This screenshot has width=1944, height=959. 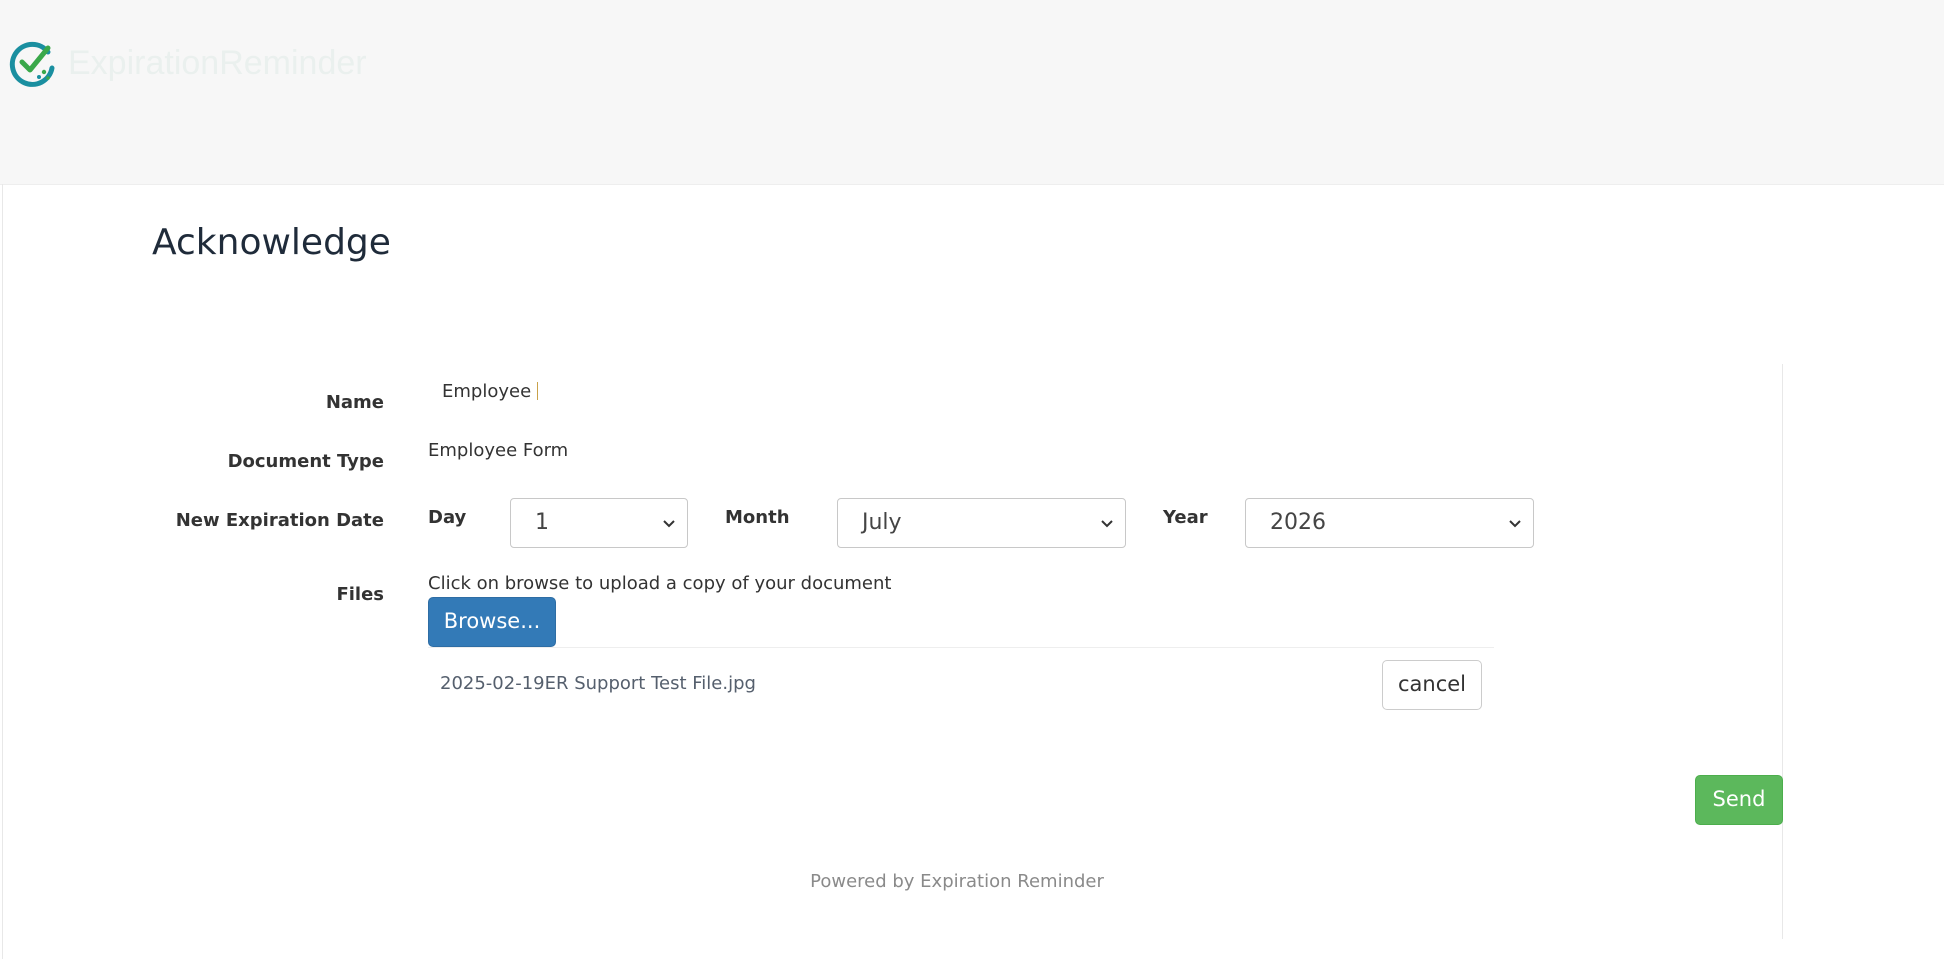 What do you see at coordinates (1185, 517) in the screenshot?
I see `year-label: Year` at bounding box center [1185, 517].